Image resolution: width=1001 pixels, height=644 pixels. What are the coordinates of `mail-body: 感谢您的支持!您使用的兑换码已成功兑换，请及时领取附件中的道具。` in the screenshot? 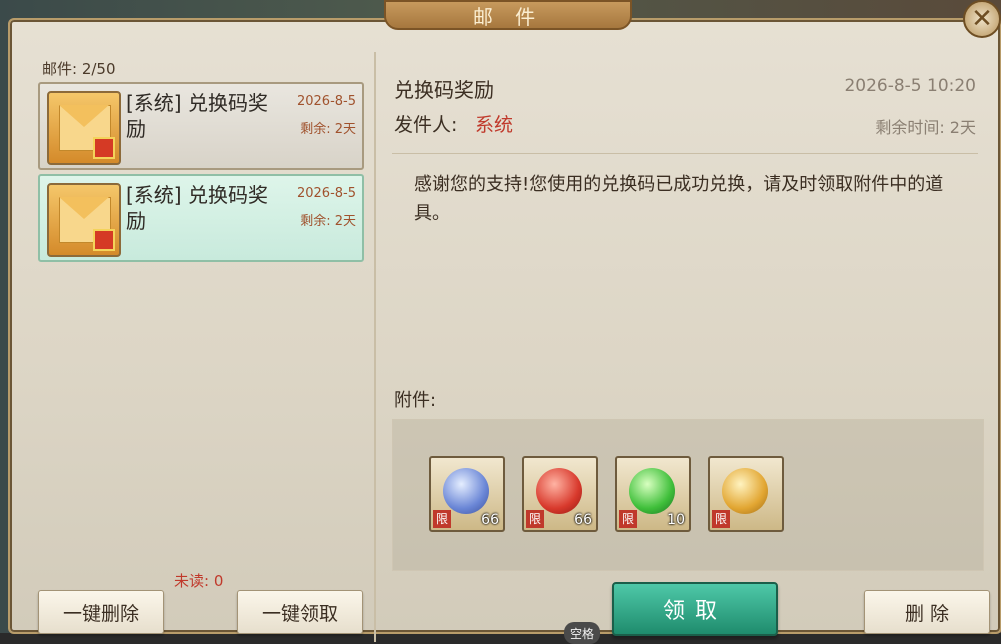 It's located at (679, 199).